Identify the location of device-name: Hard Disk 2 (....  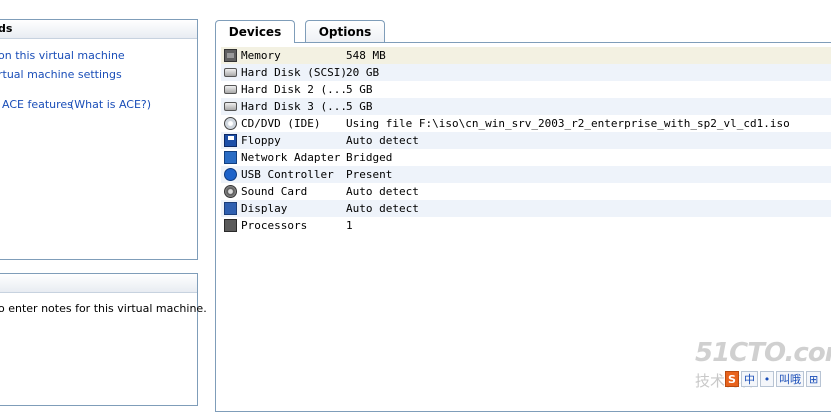
(294, 89).